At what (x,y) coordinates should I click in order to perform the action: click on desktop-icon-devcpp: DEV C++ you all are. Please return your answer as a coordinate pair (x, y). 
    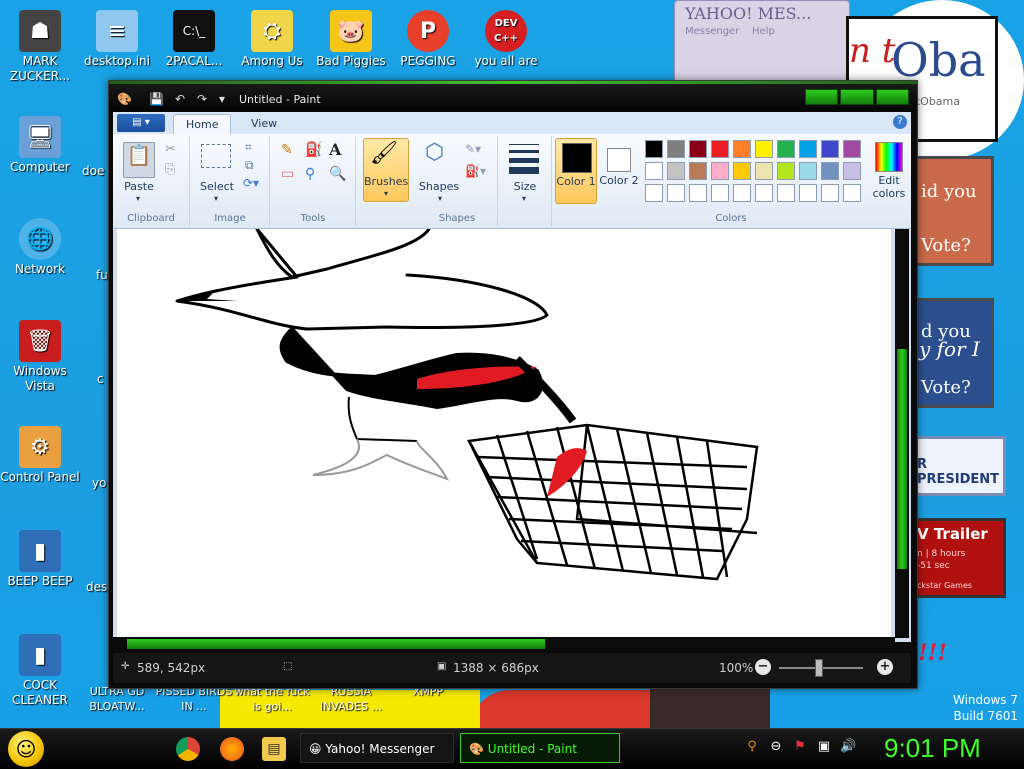
    Looking at the image, I should click on (506, 39).